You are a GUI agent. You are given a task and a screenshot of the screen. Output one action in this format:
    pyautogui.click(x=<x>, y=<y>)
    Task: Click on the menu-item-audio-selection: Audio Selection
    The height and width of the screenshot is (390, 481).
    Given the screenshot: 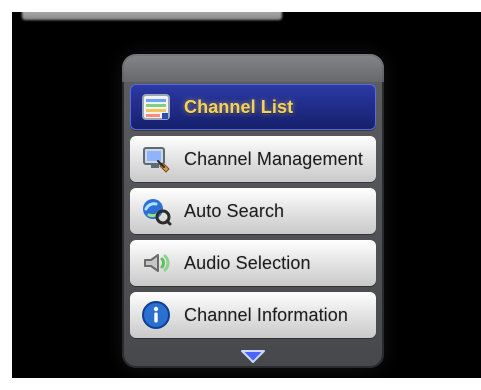 What is the action you would take?
    pyautogui.click(x=253, y=263)
    